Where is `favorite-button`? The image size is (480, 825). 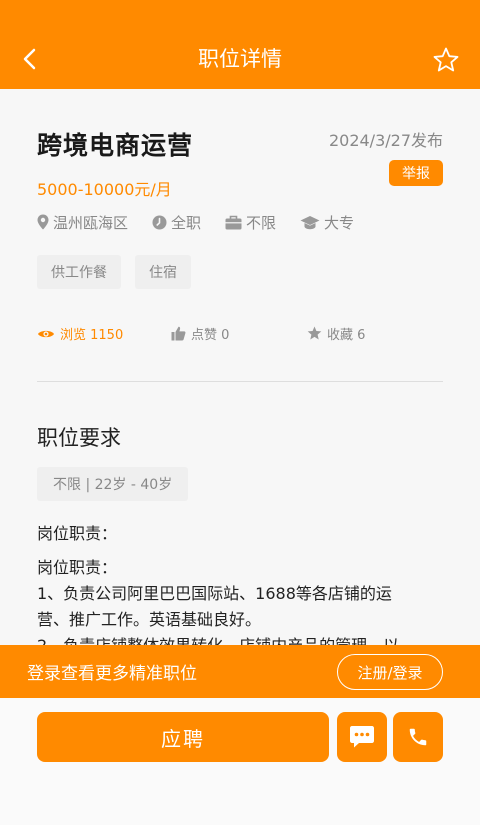
favorite-button is located at coordinates (446, 60).